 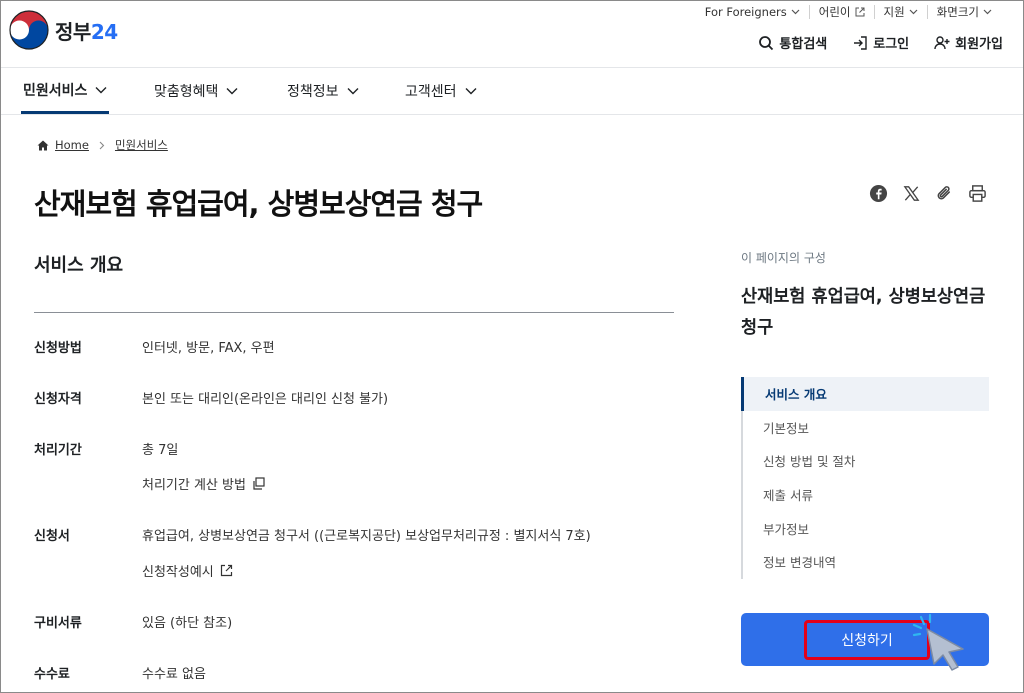 I want to click on breadcrumb: Home 민원서비스, so click(x=102, y=145).